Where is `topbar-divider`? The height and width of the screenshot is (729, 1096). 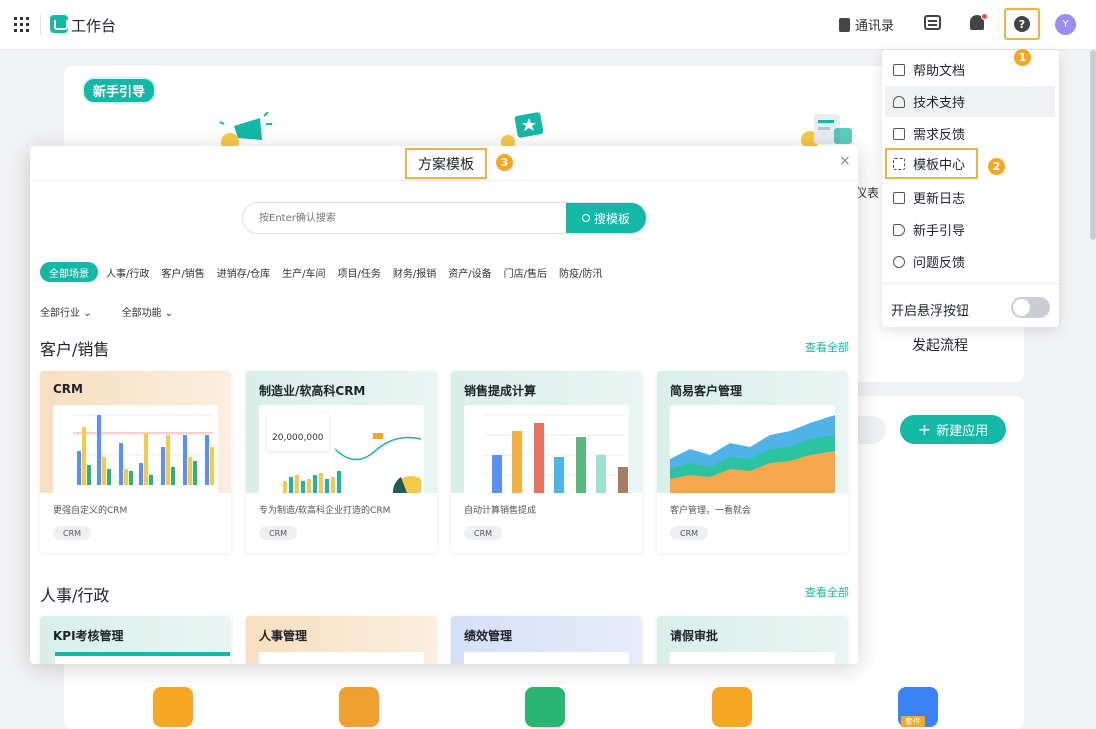
topbar-divider is located at coordinates (40, 25).